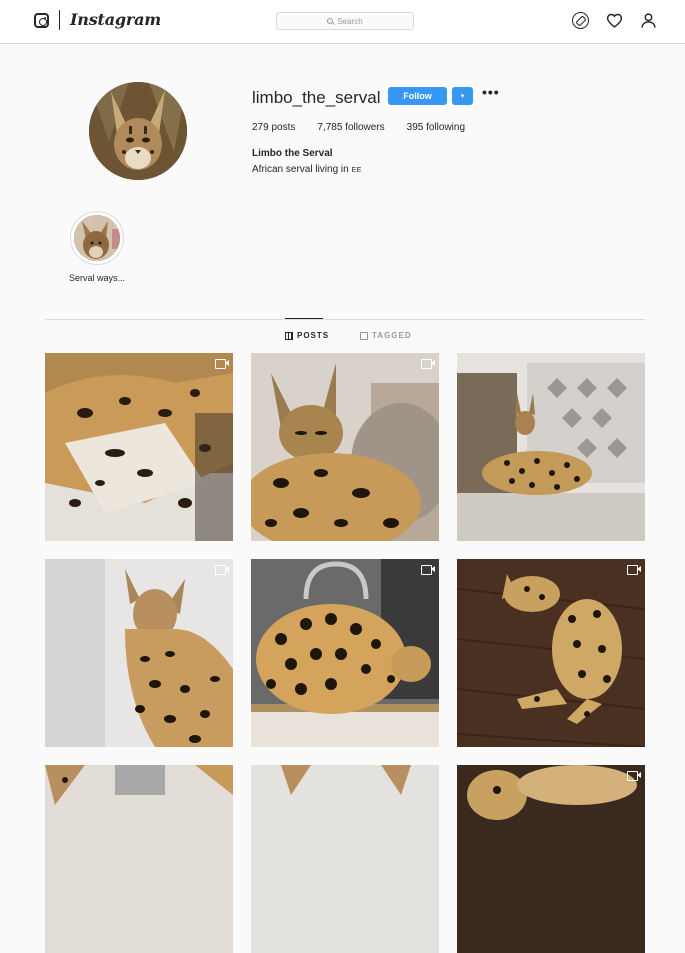 Image resolution: width=685 pixels, height=953 pixels. Describe the element at coordinates (138, 131) in the screenshot. I see `profile-avatar` at that location.